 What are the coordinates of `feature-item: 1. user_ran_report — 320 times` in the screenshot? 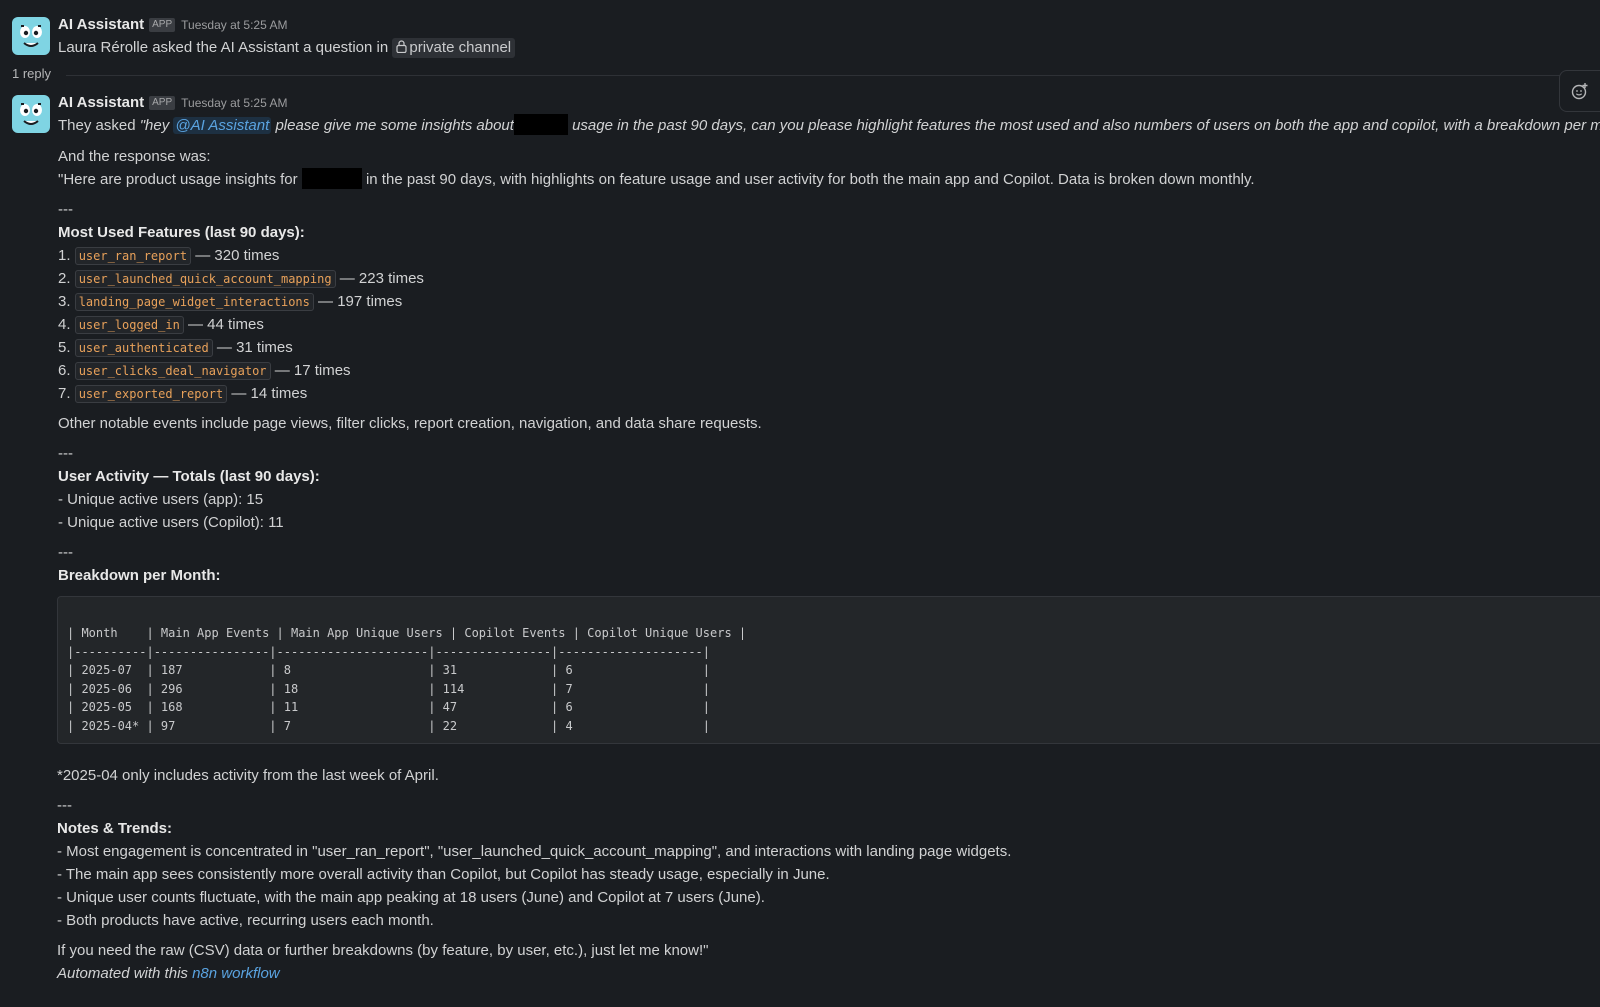 It's located at (169, 256).